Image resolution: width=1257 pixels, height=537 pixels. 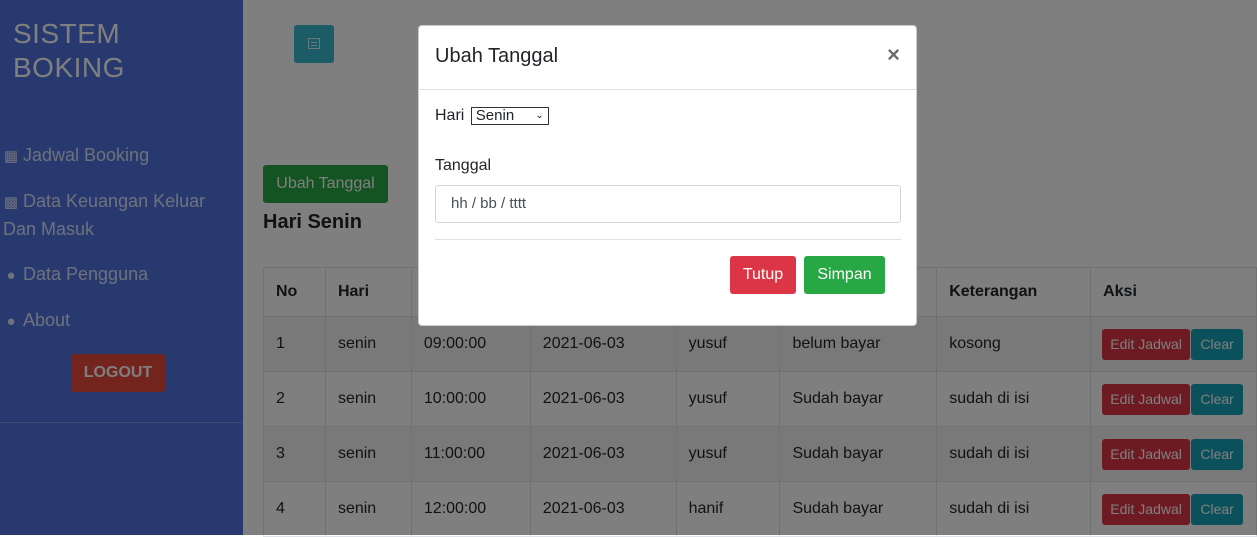 What do you see at coordinates (463, 165) in the screenshot?
I see `tanggal-label: Tanggal` at bounding box center [463, 165].